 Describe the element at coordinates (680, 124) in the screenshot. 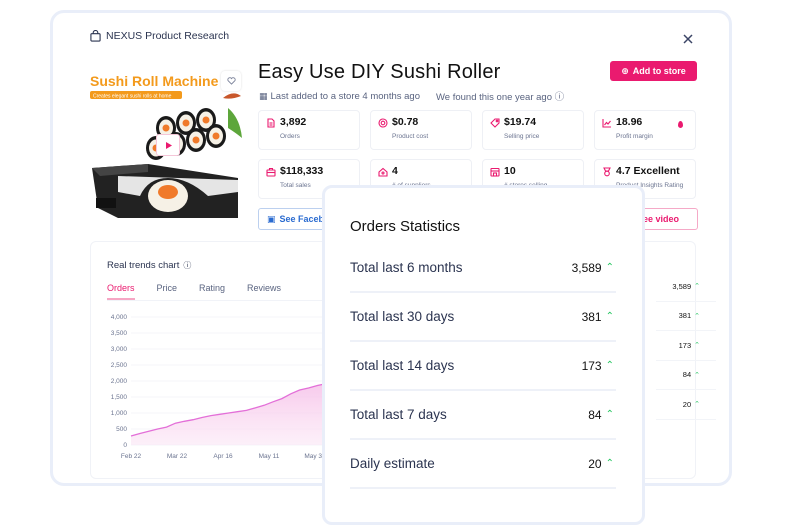

I see `flame-icon` at that location.